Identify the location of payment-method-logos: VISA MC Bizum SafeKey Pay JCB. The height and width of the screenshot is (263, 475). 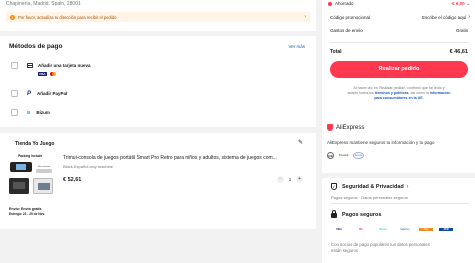
(392, 229).